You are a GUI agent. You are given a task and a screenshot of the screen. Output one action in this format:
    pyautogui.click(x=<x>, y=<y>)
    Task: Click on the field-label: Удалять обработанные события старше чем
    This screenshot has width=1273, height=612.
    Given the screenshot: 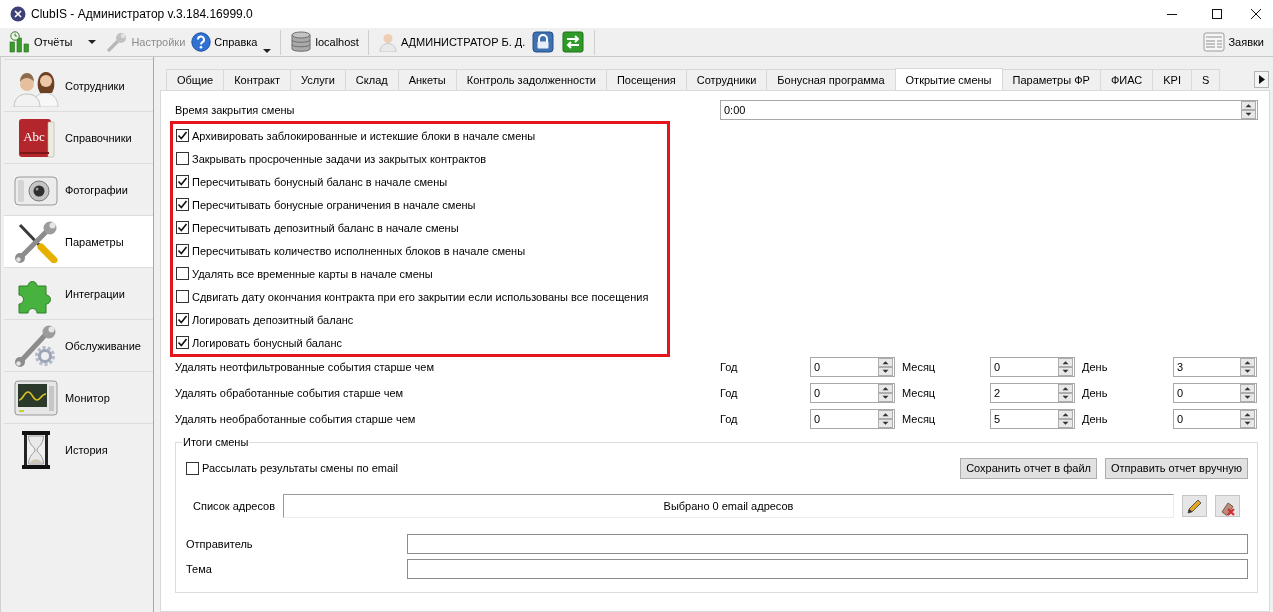 What is the action you would take?
    pyautogui.click(x=289, y=393)
    